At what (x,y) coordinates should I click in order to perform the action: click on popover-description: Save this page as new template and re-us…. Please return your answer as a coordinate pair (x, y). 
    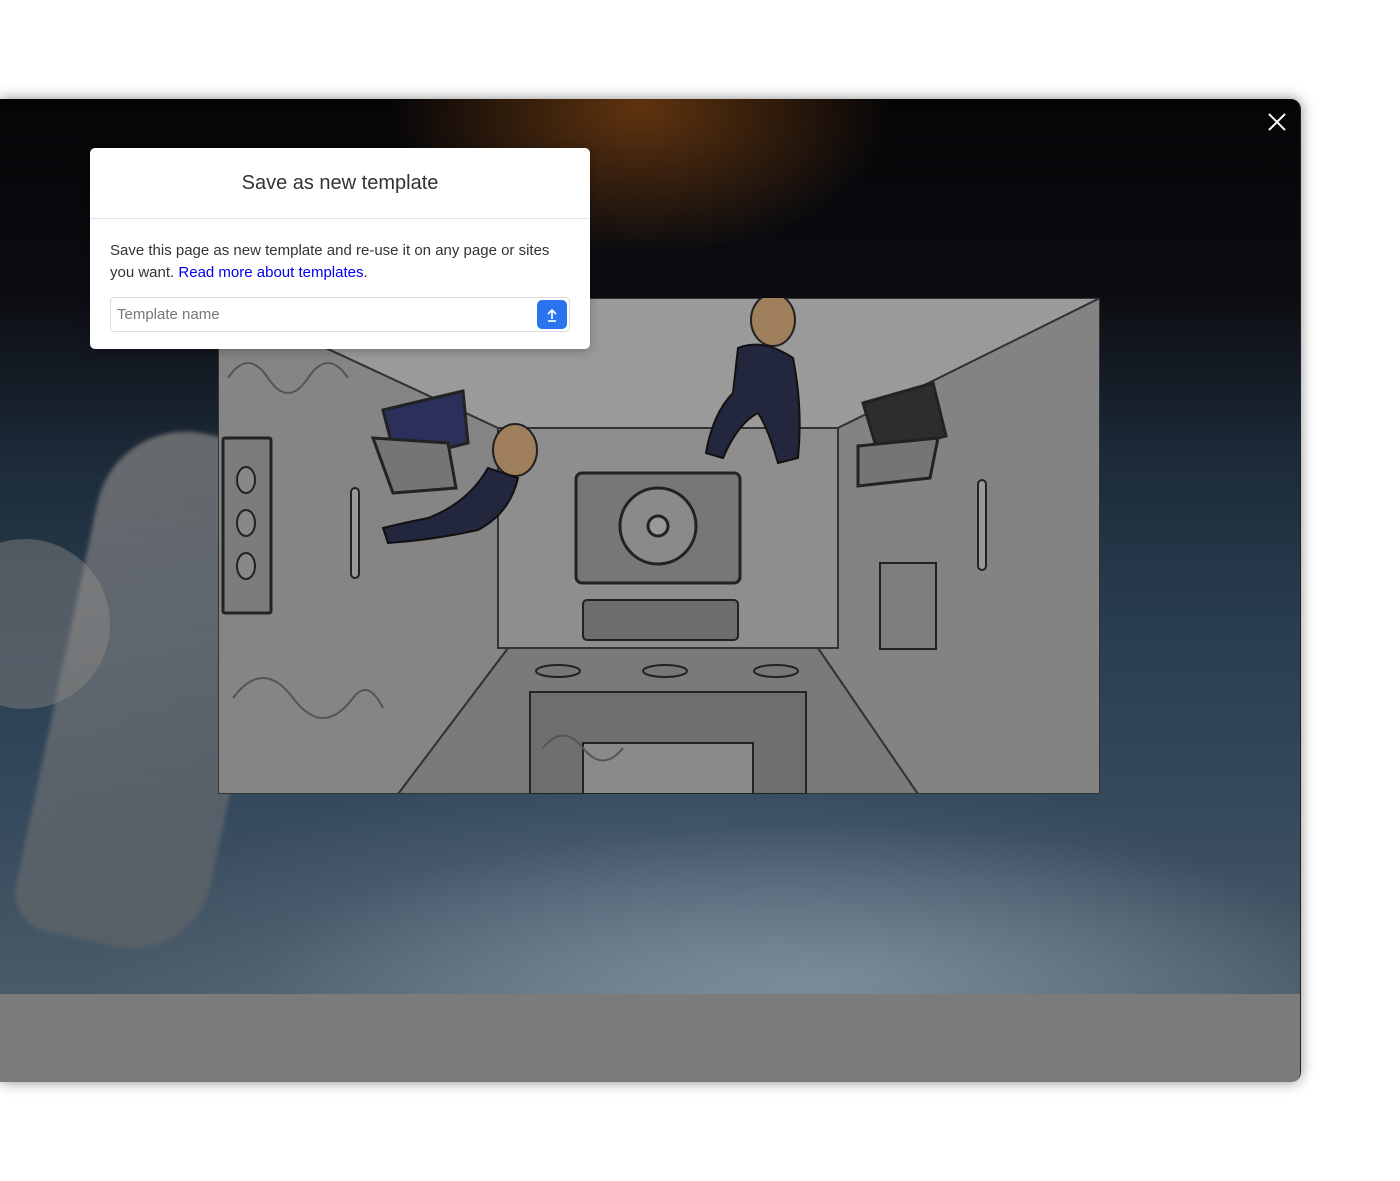
    Looking at the image, I should click on (340, 262).